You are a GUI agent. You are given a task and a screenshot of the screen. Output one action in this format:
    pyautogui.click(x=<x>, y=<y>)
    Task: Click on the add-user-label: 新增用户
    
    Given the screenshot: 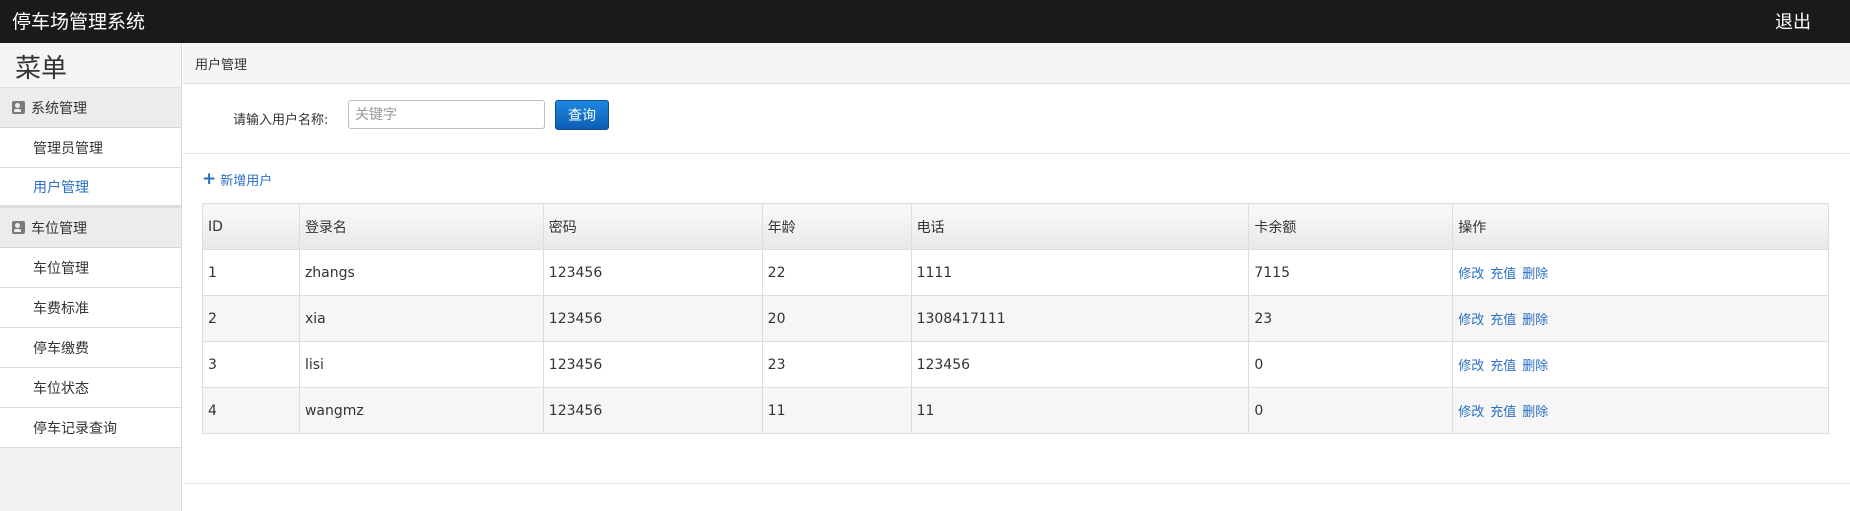 What is the action you would take?
    pyautogui.click(x=246, y=181)
    